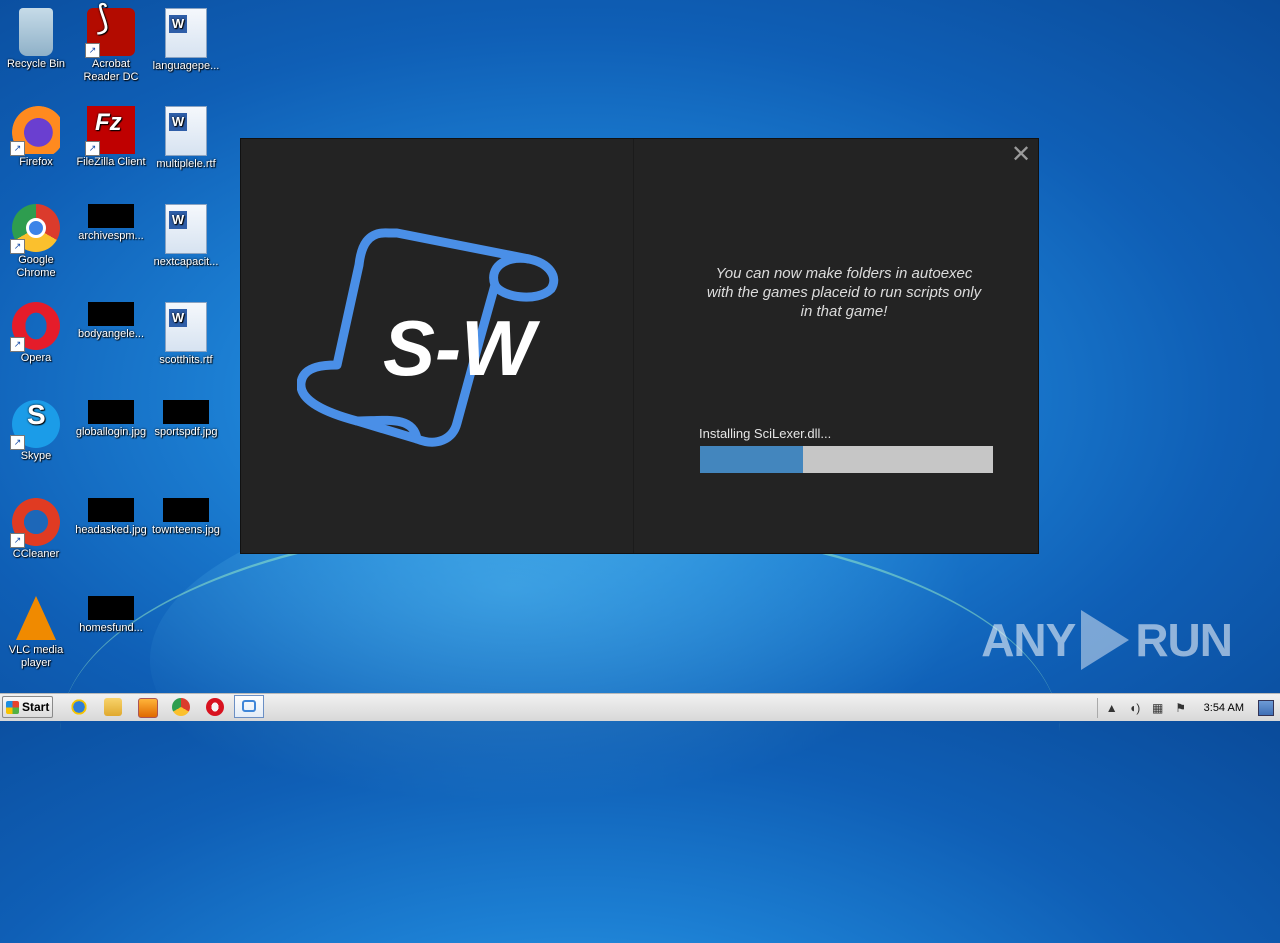  I want to click on desktop-icon-label: scotthits.rtf, so click(186, 360).